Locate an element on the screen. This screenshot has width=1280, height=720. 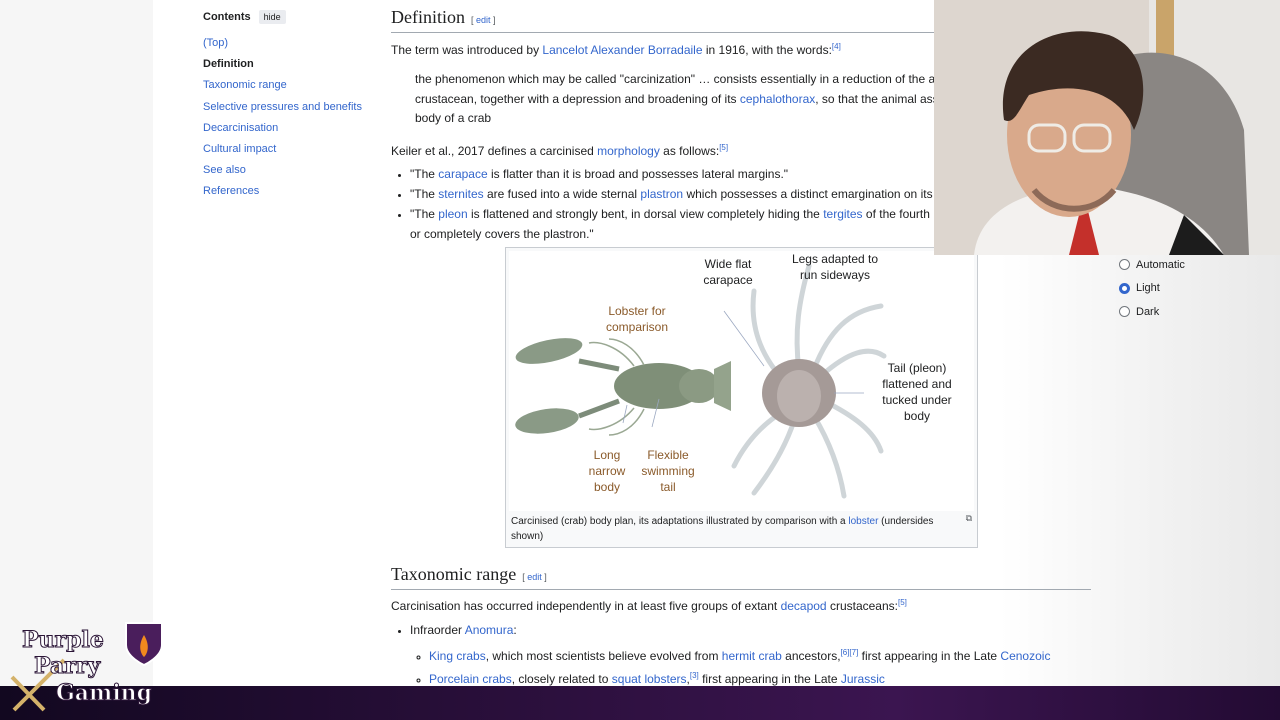
taxonomic-edit-link: edit is located at coordinates (534, 577).